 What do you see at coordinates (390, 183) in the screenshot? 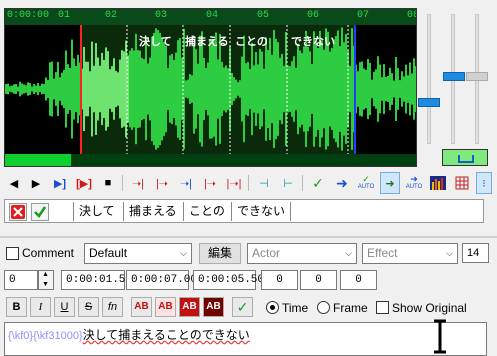
I see `auto-next-button: ➜` at bounding box center [390, 183].